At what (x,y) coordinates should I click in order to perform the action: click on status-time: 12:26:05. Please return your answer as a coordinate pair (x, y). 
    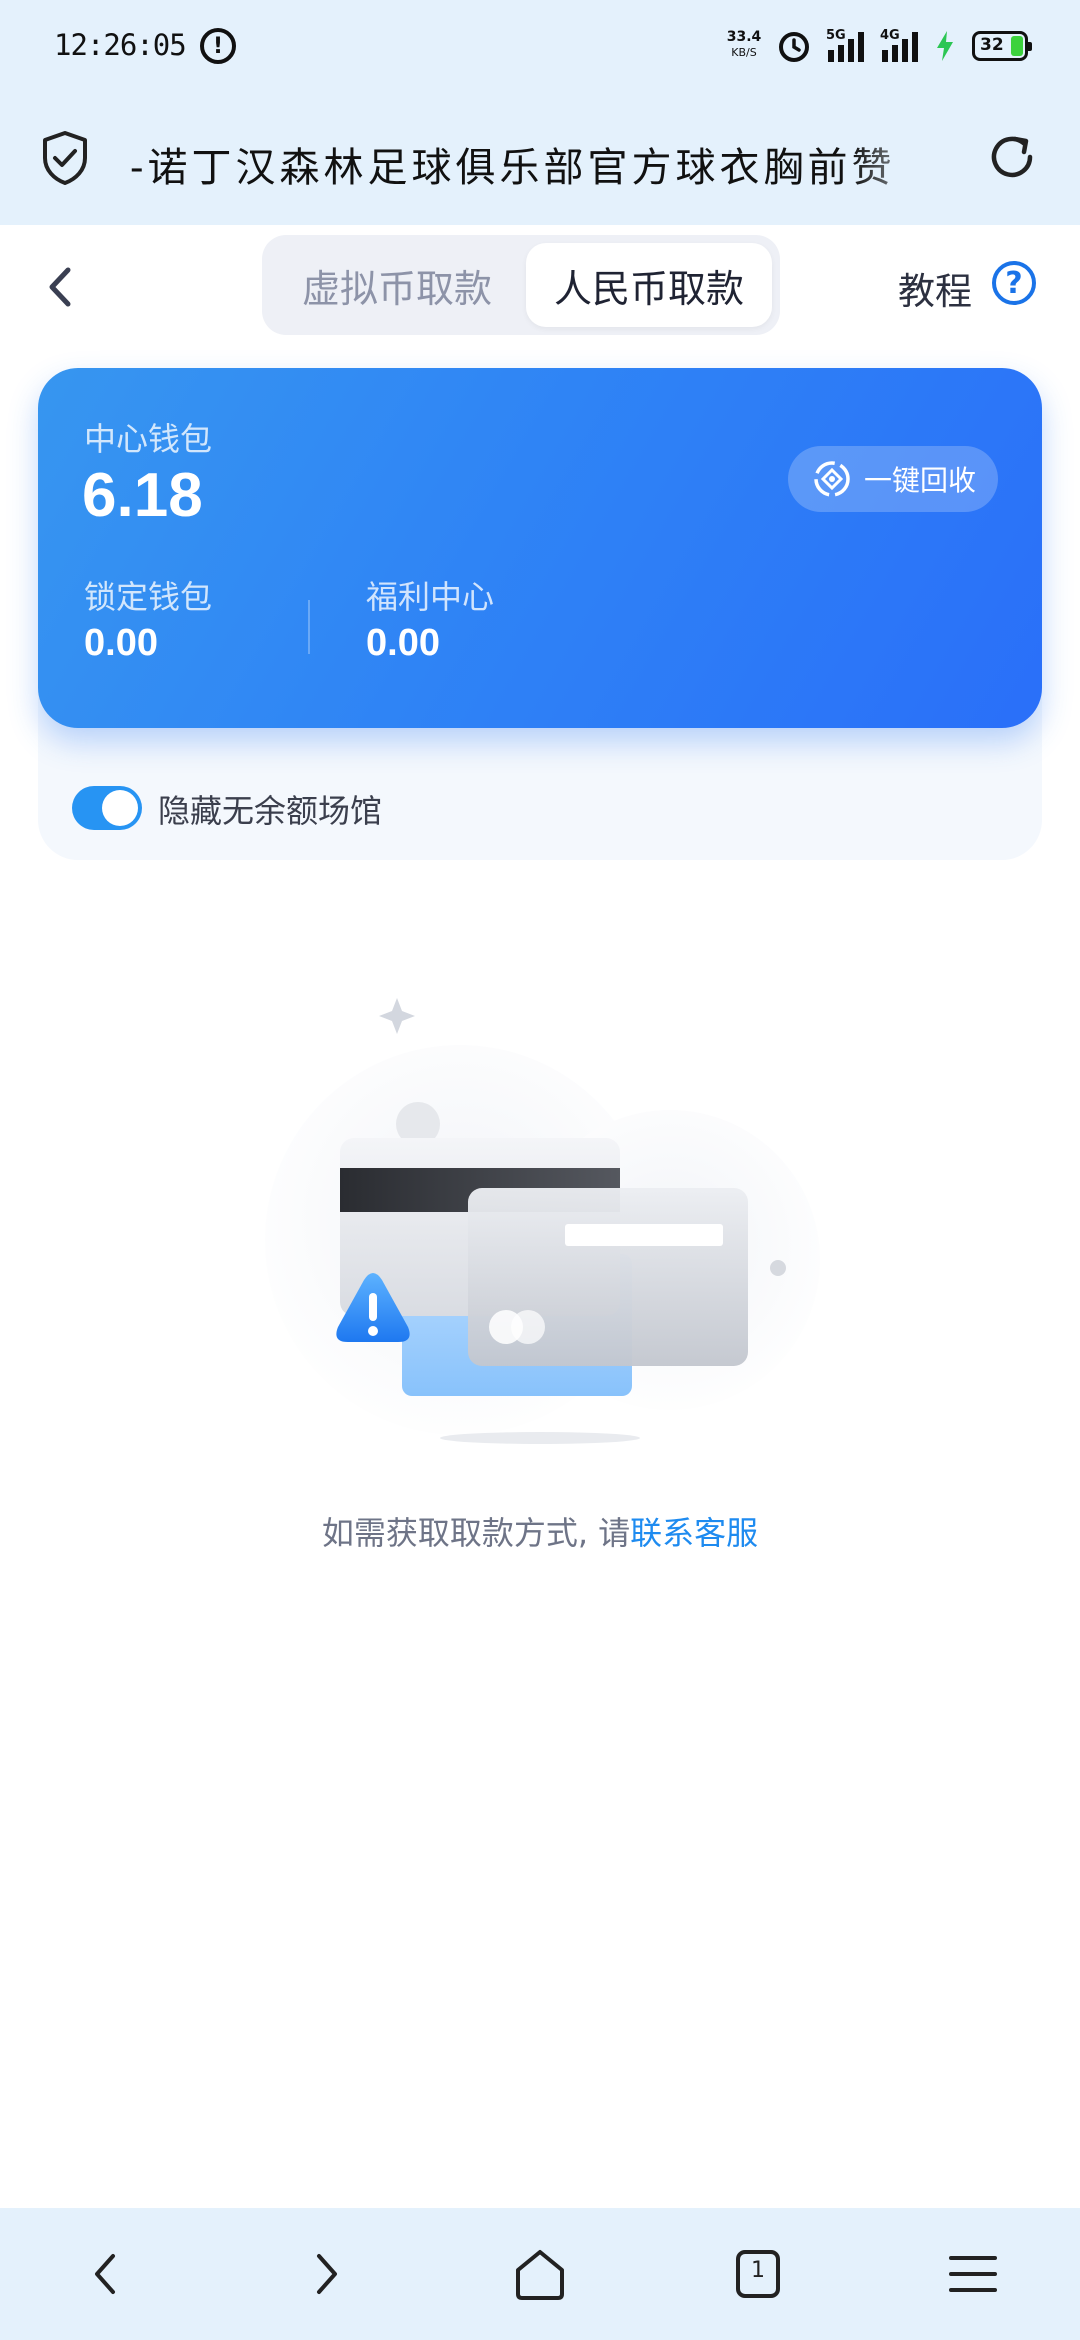
    Looking at the image, I should click on (120, 45).